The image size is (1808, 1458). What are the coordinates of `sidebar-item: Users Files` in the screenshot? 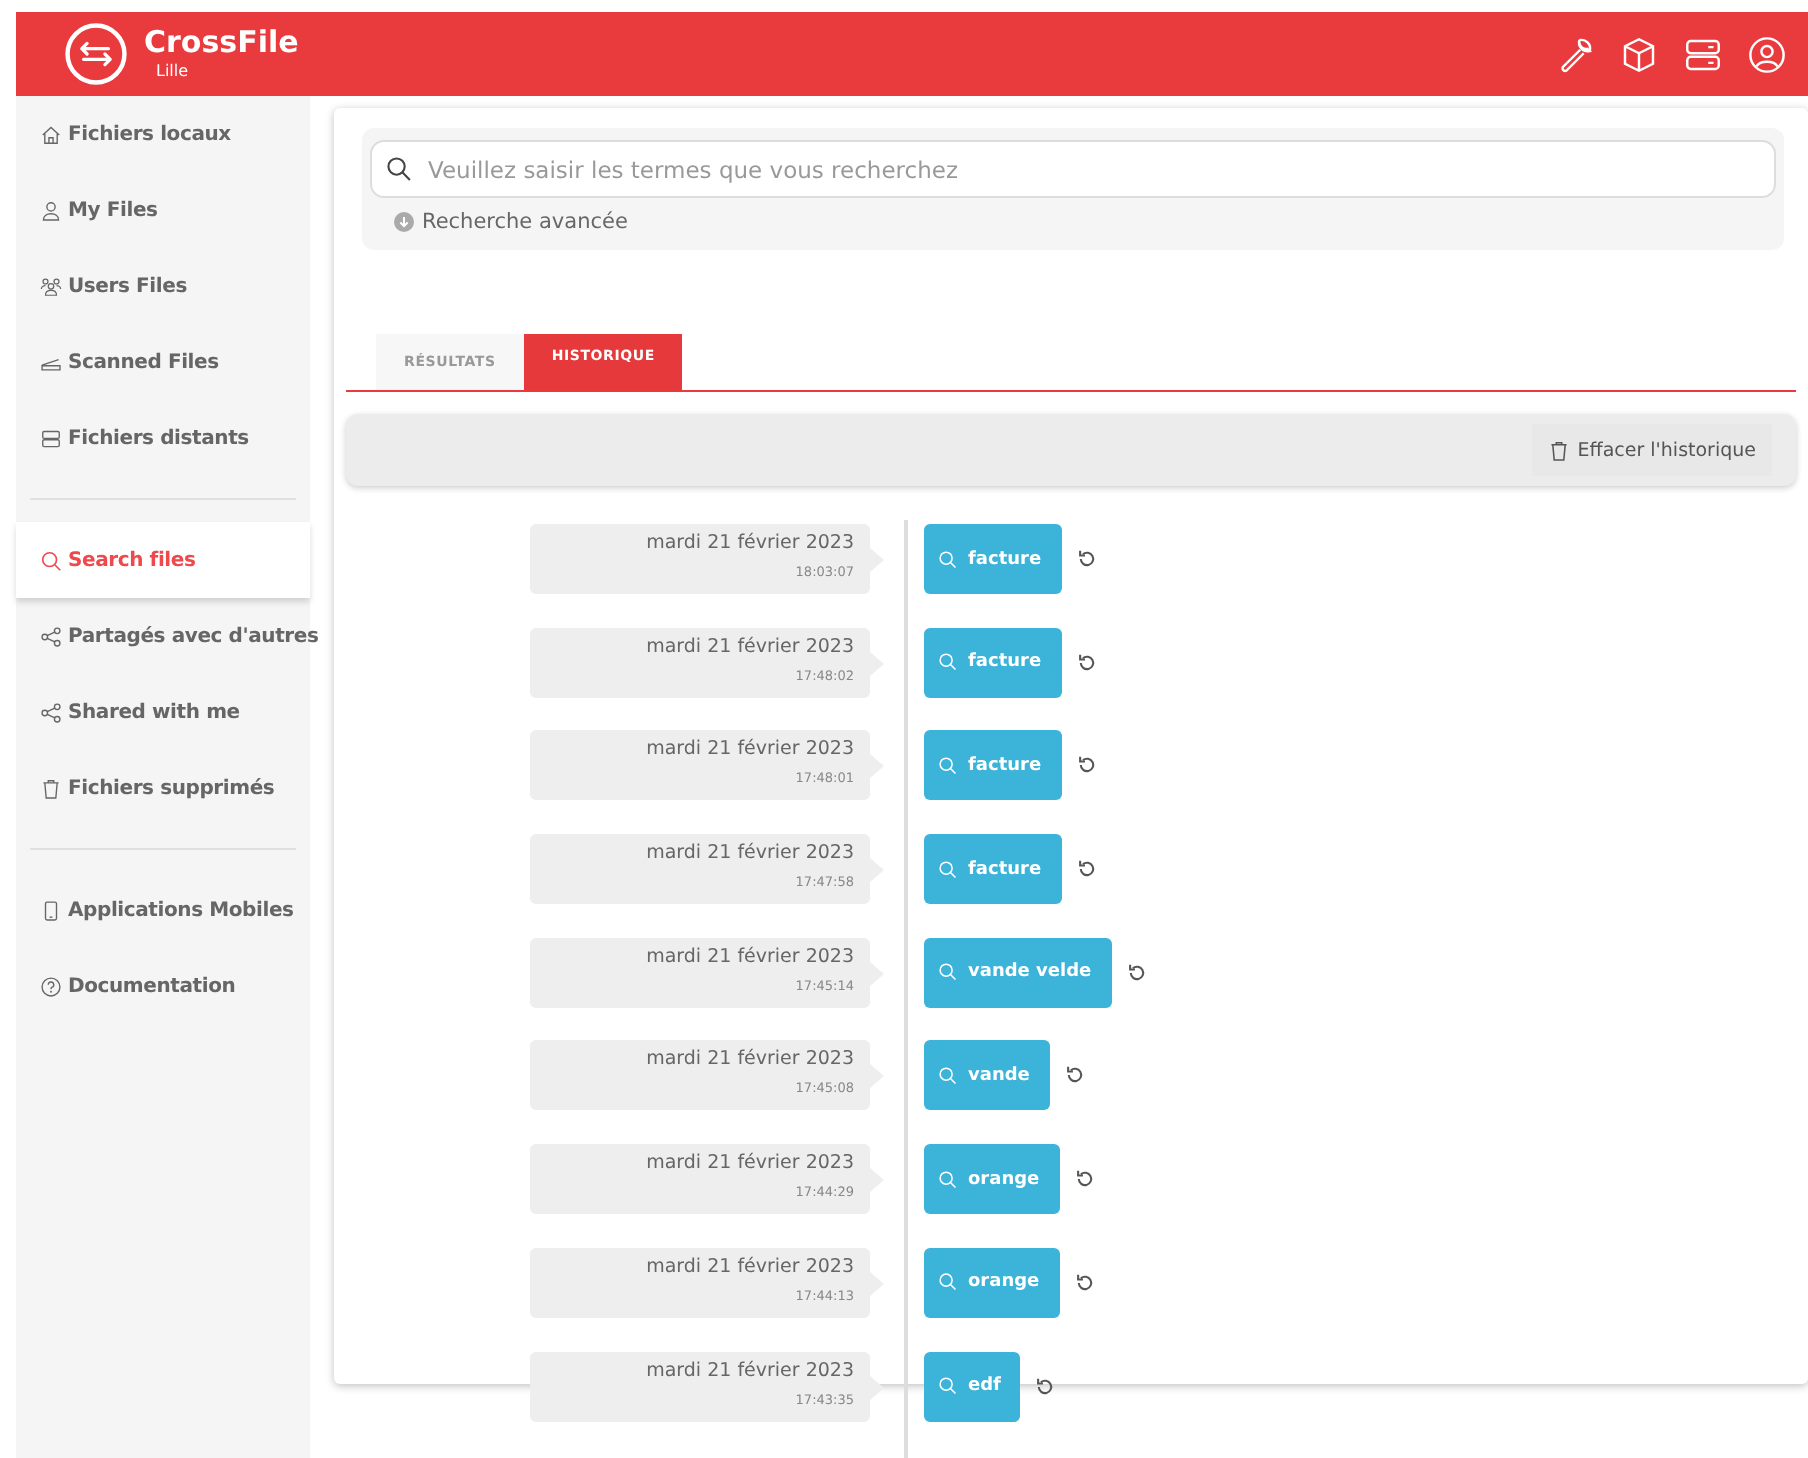 It's located at (163, 286).